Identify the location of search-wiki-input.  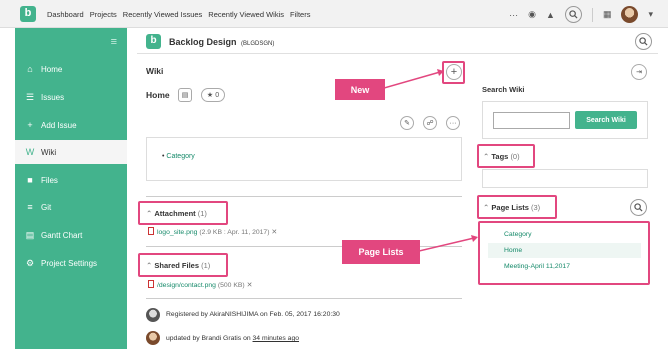
(531, 120).